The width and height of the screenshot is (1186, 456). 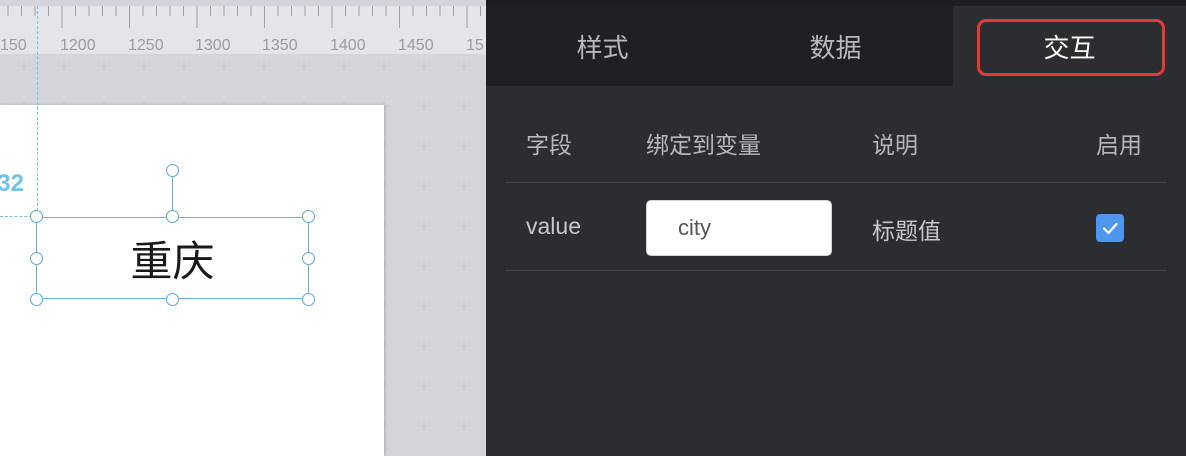 I want to click on variable-input: city, so click(x=739, y=228).